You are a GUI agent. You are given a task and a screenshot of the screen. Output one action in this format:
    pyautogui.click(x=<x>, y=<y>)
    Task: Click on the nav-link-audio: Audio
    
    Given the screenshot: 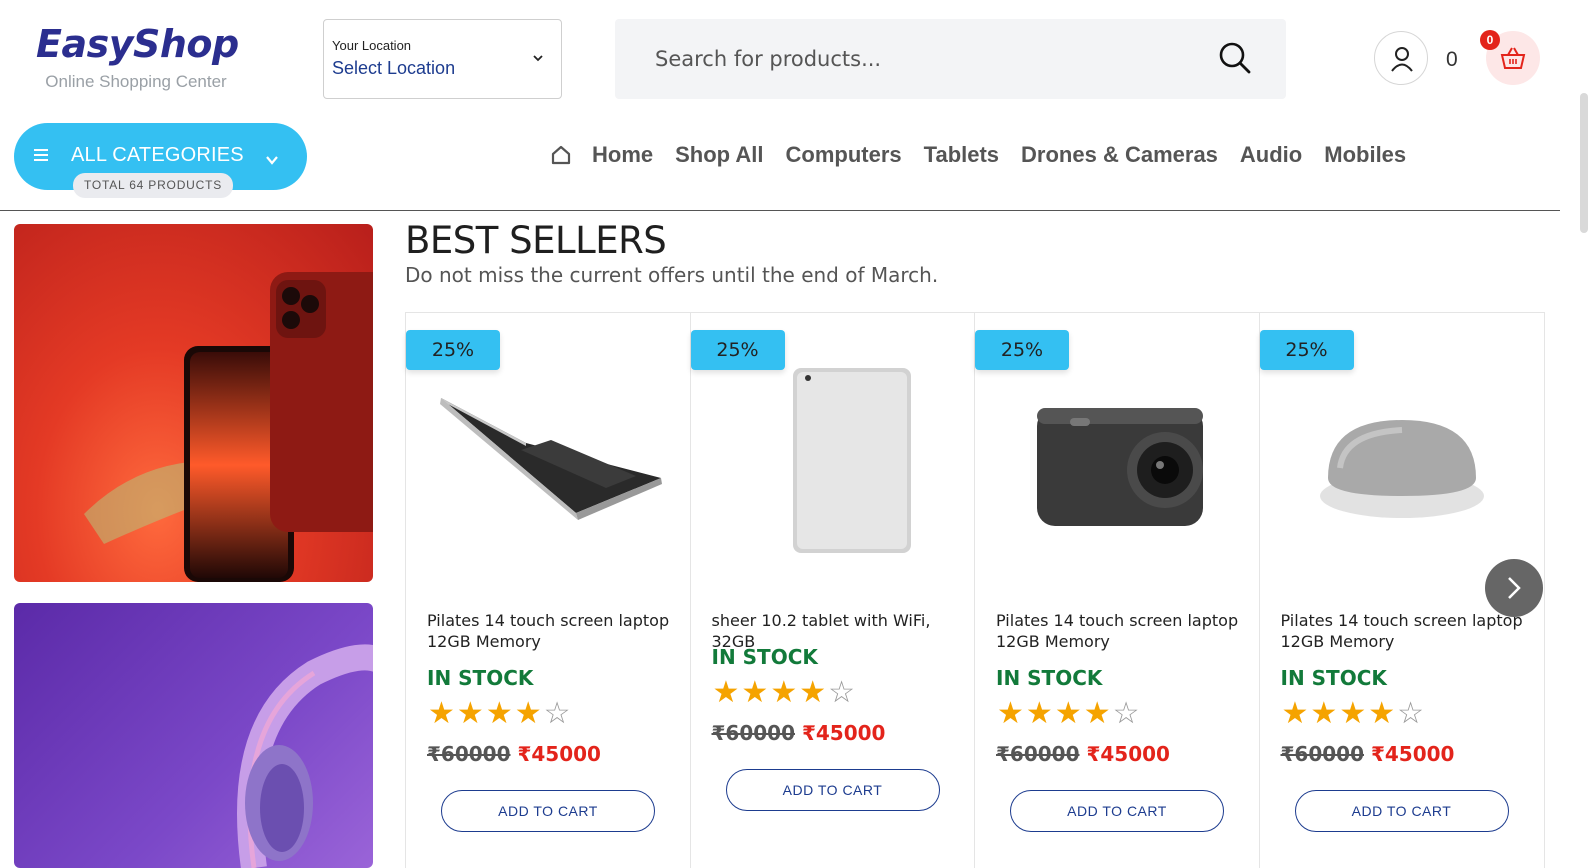 What is the action you would take?
    pyautogui.click(x=1271, y=155)
    